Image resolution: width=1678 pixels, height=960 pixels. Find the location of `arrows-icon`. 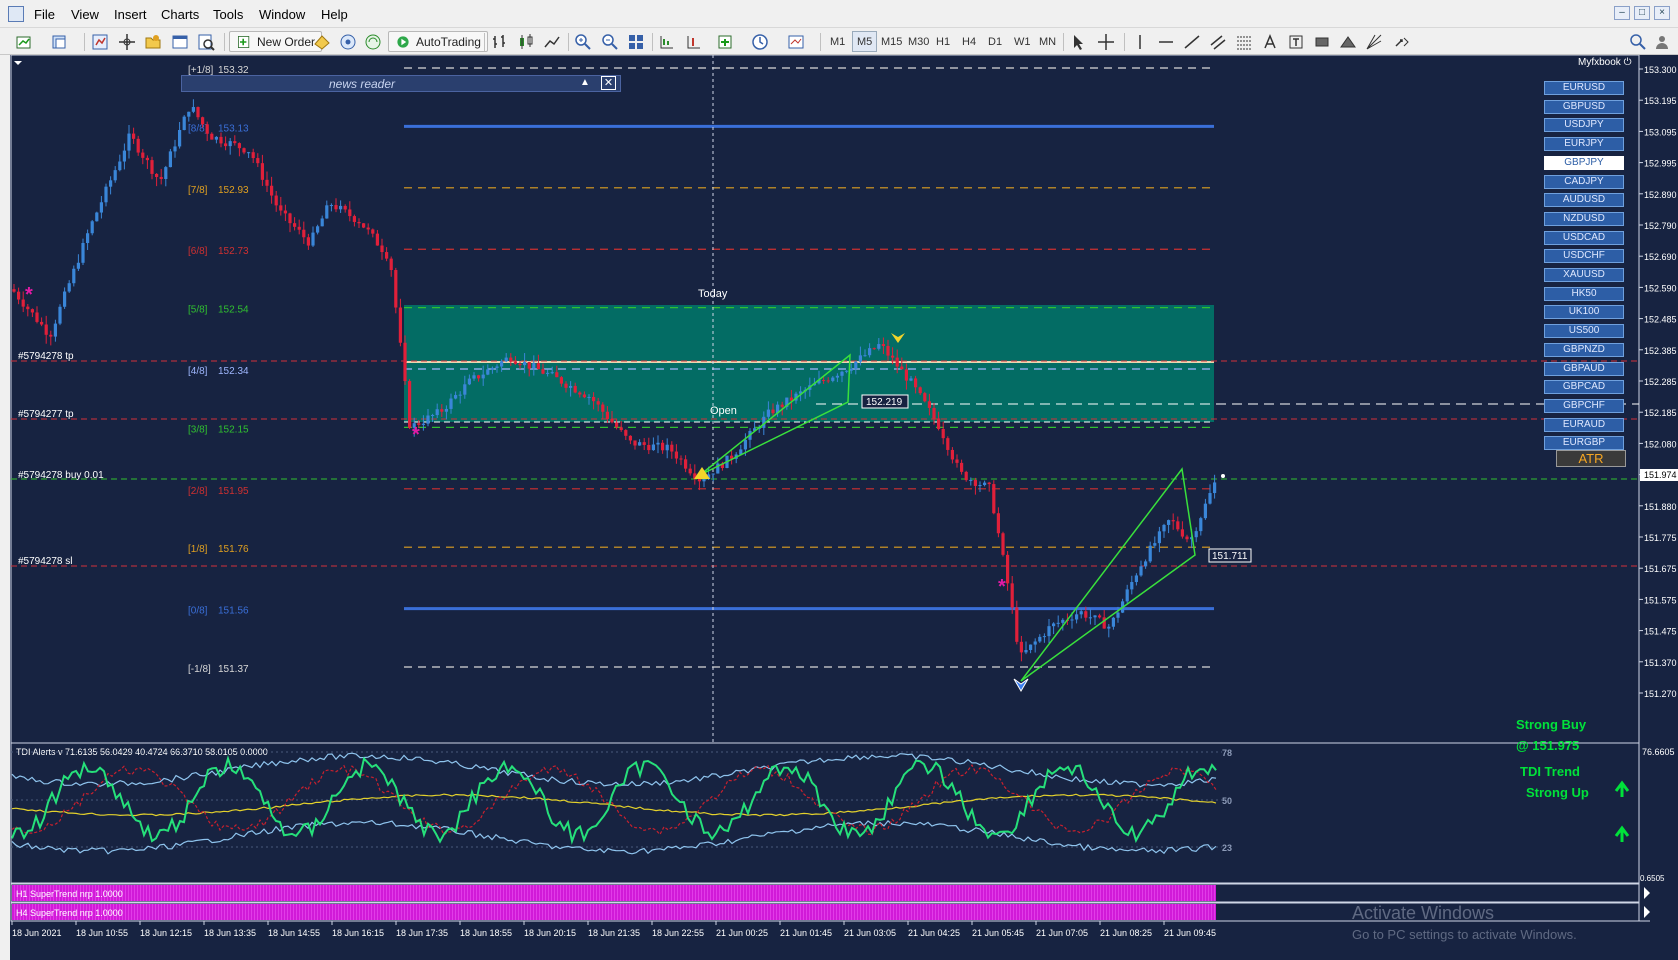

arrows-icon is located at coordinates (1402, 41).